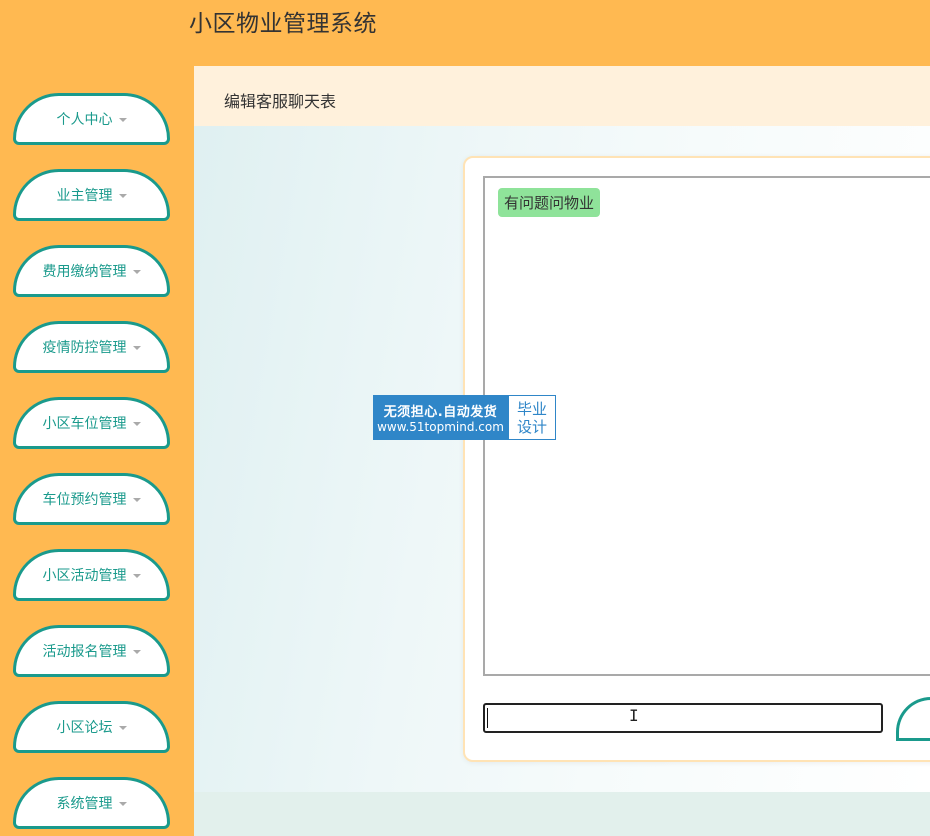 The width and height of the screenshot is (930, 836). I want to click on watermark: 无须担心.自动发货 www.51topmind.com 毕业 设计, so click(464, 417).